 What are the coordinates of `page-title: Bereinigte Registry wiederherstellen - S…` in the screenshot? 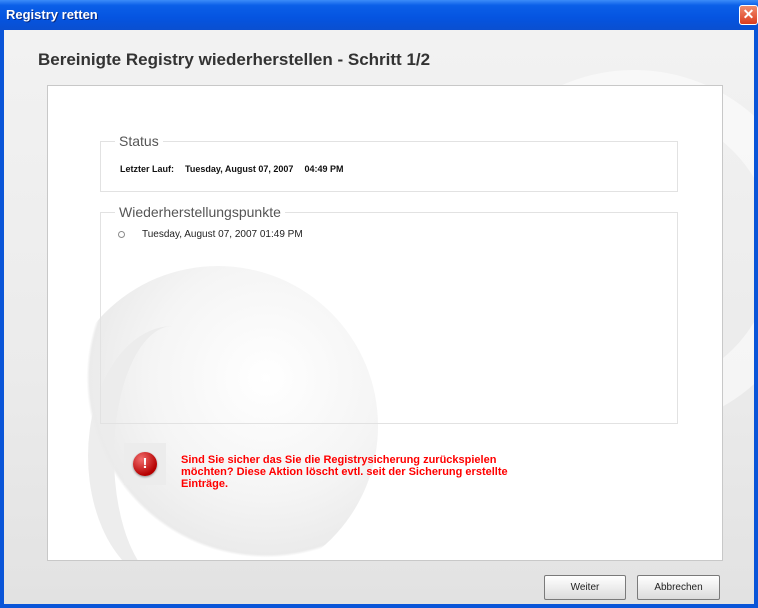 It's located at (234, 59).